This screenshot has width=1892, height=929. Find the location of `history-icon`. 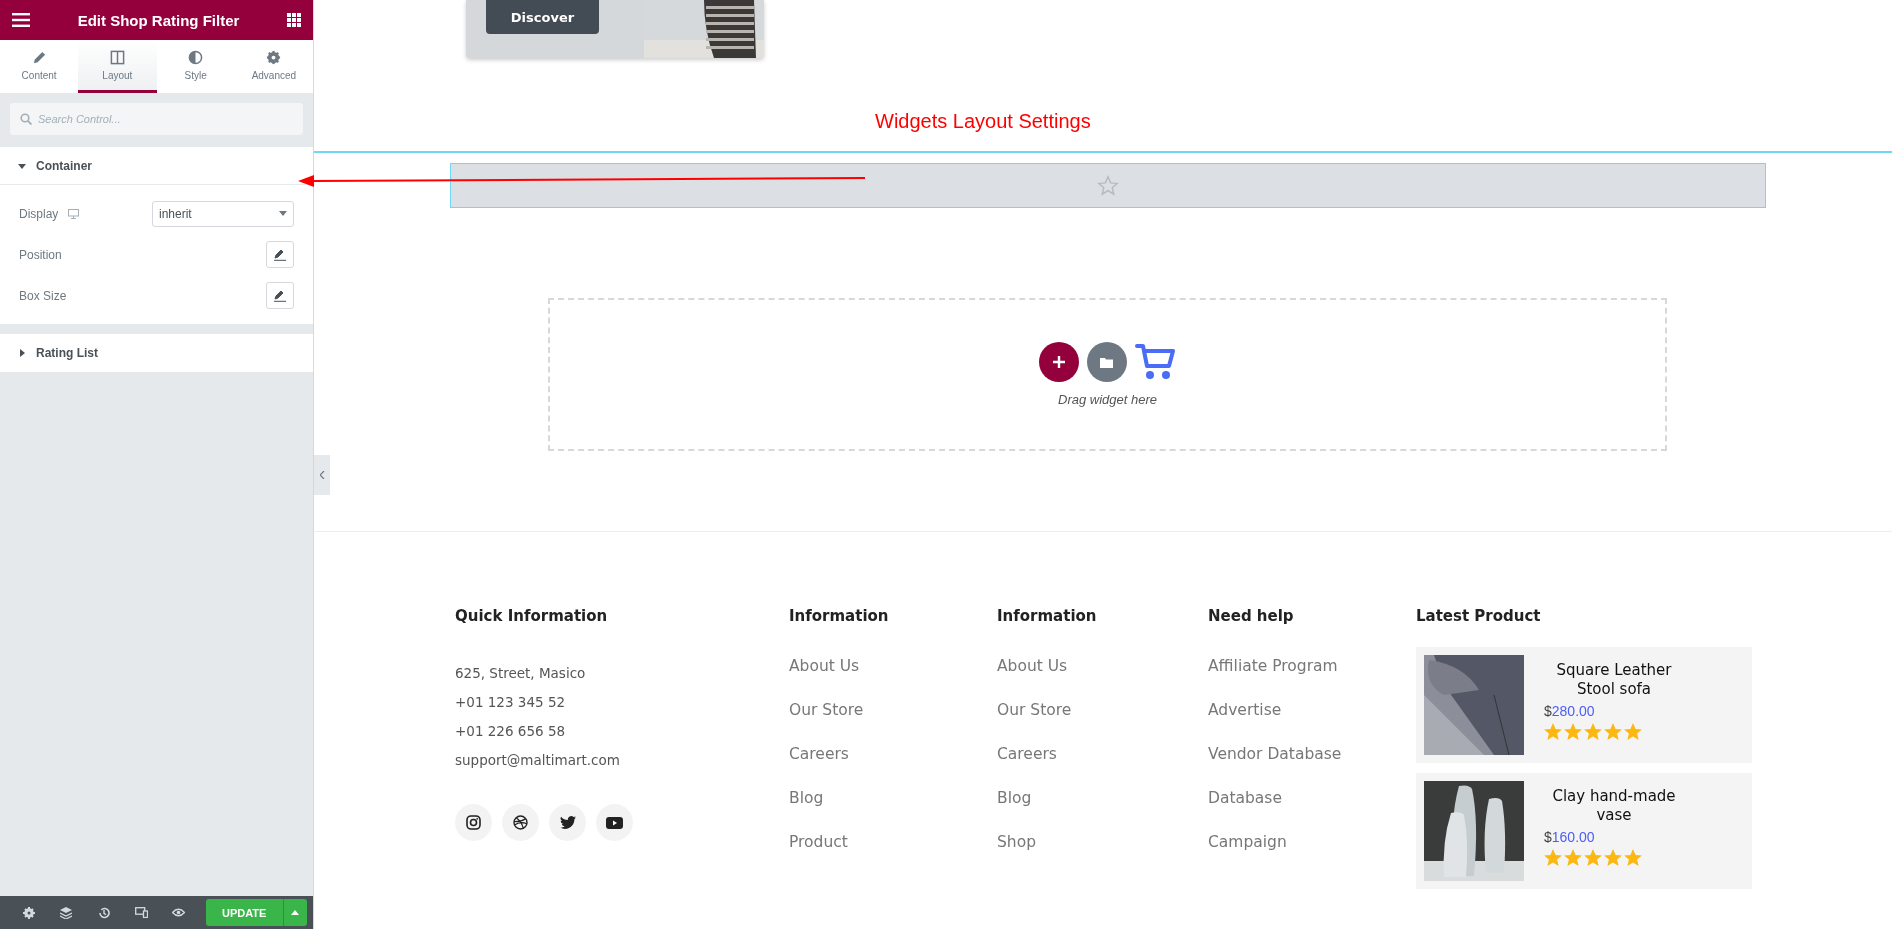

history-icon is located at coordinates (103, 912).